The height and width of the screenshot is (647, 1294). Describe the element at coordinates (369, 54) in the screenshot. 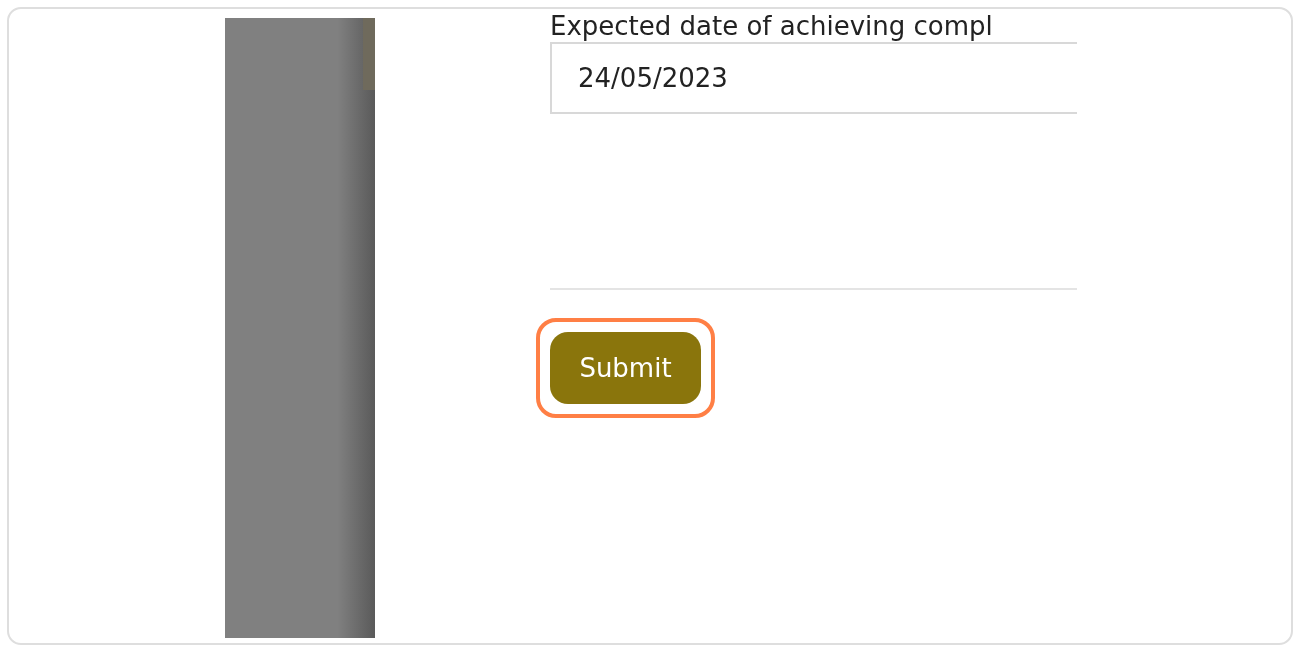

I see `panel-strip` at that location.